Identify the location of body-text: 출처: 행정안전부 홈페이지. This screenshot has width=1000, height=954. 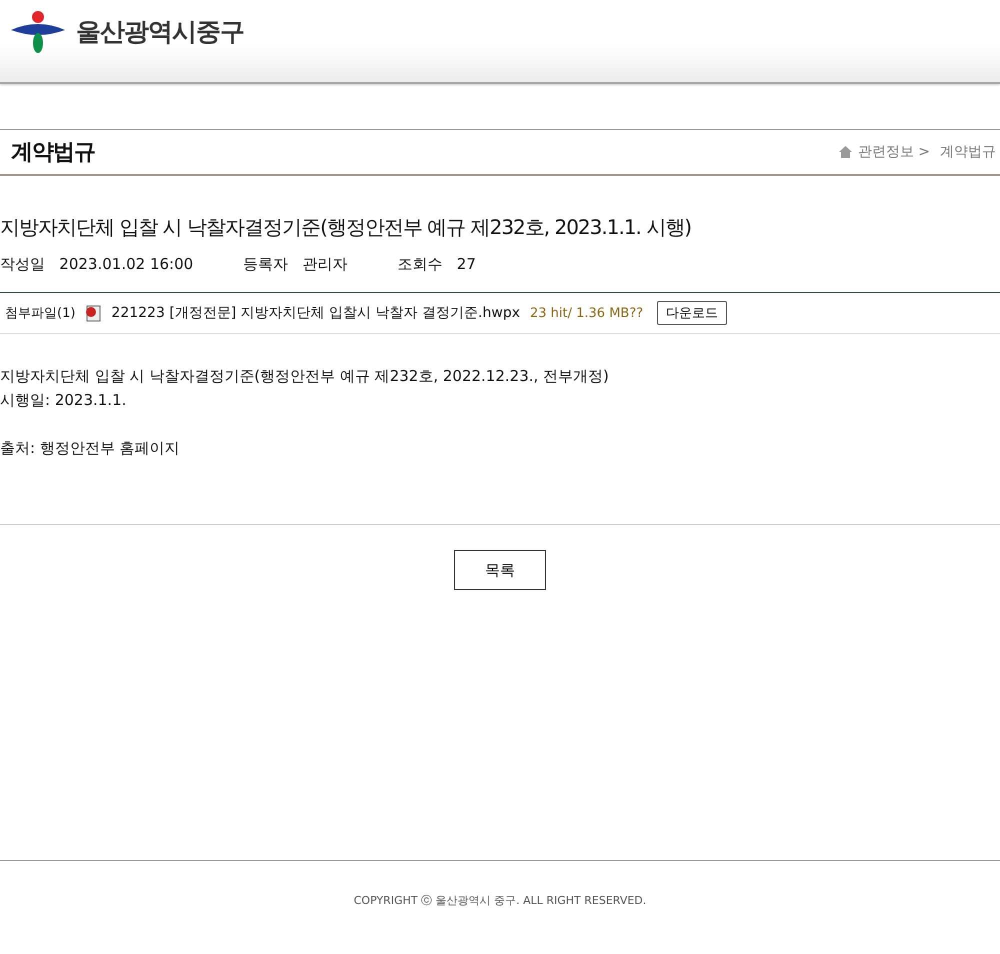
(90, 448).